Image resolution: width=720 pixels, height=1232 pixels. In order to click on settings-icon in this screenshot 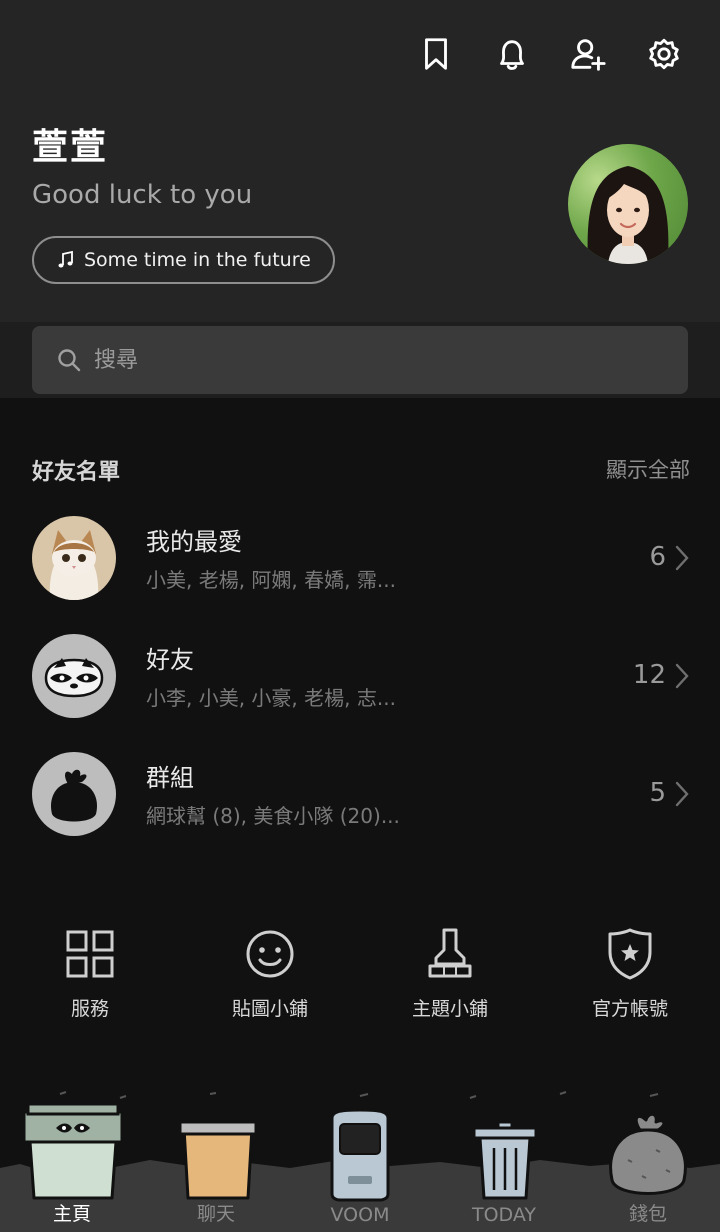, I will do `click(664, 54)`.